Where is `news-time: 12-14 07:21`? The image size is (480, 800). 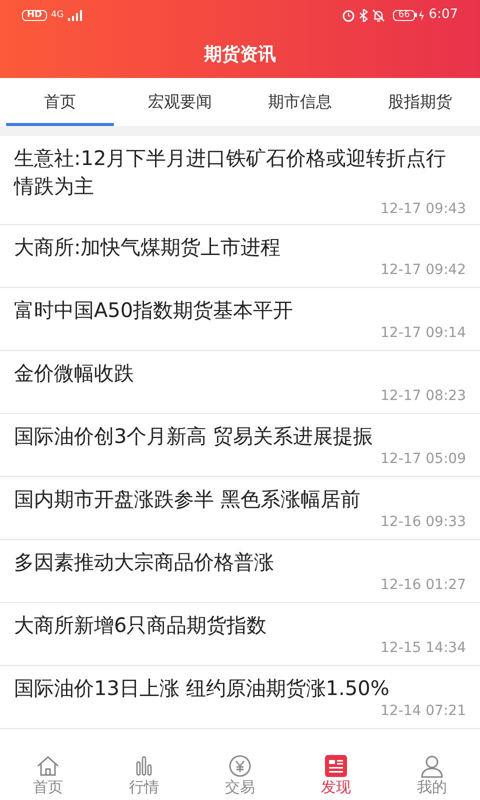
news-time: 12-14 07:21 is located at coordinates (423, 711).